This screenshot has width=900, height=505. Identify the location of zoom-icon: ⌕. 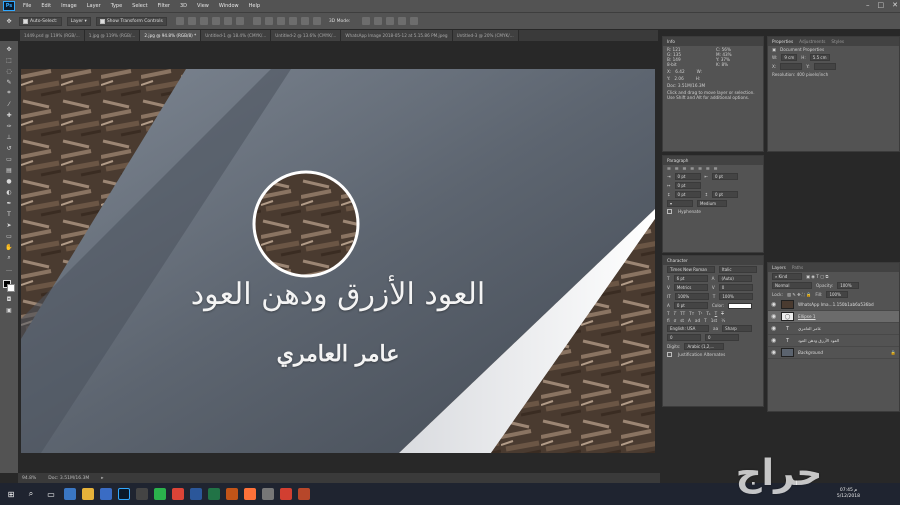
(9, 258).